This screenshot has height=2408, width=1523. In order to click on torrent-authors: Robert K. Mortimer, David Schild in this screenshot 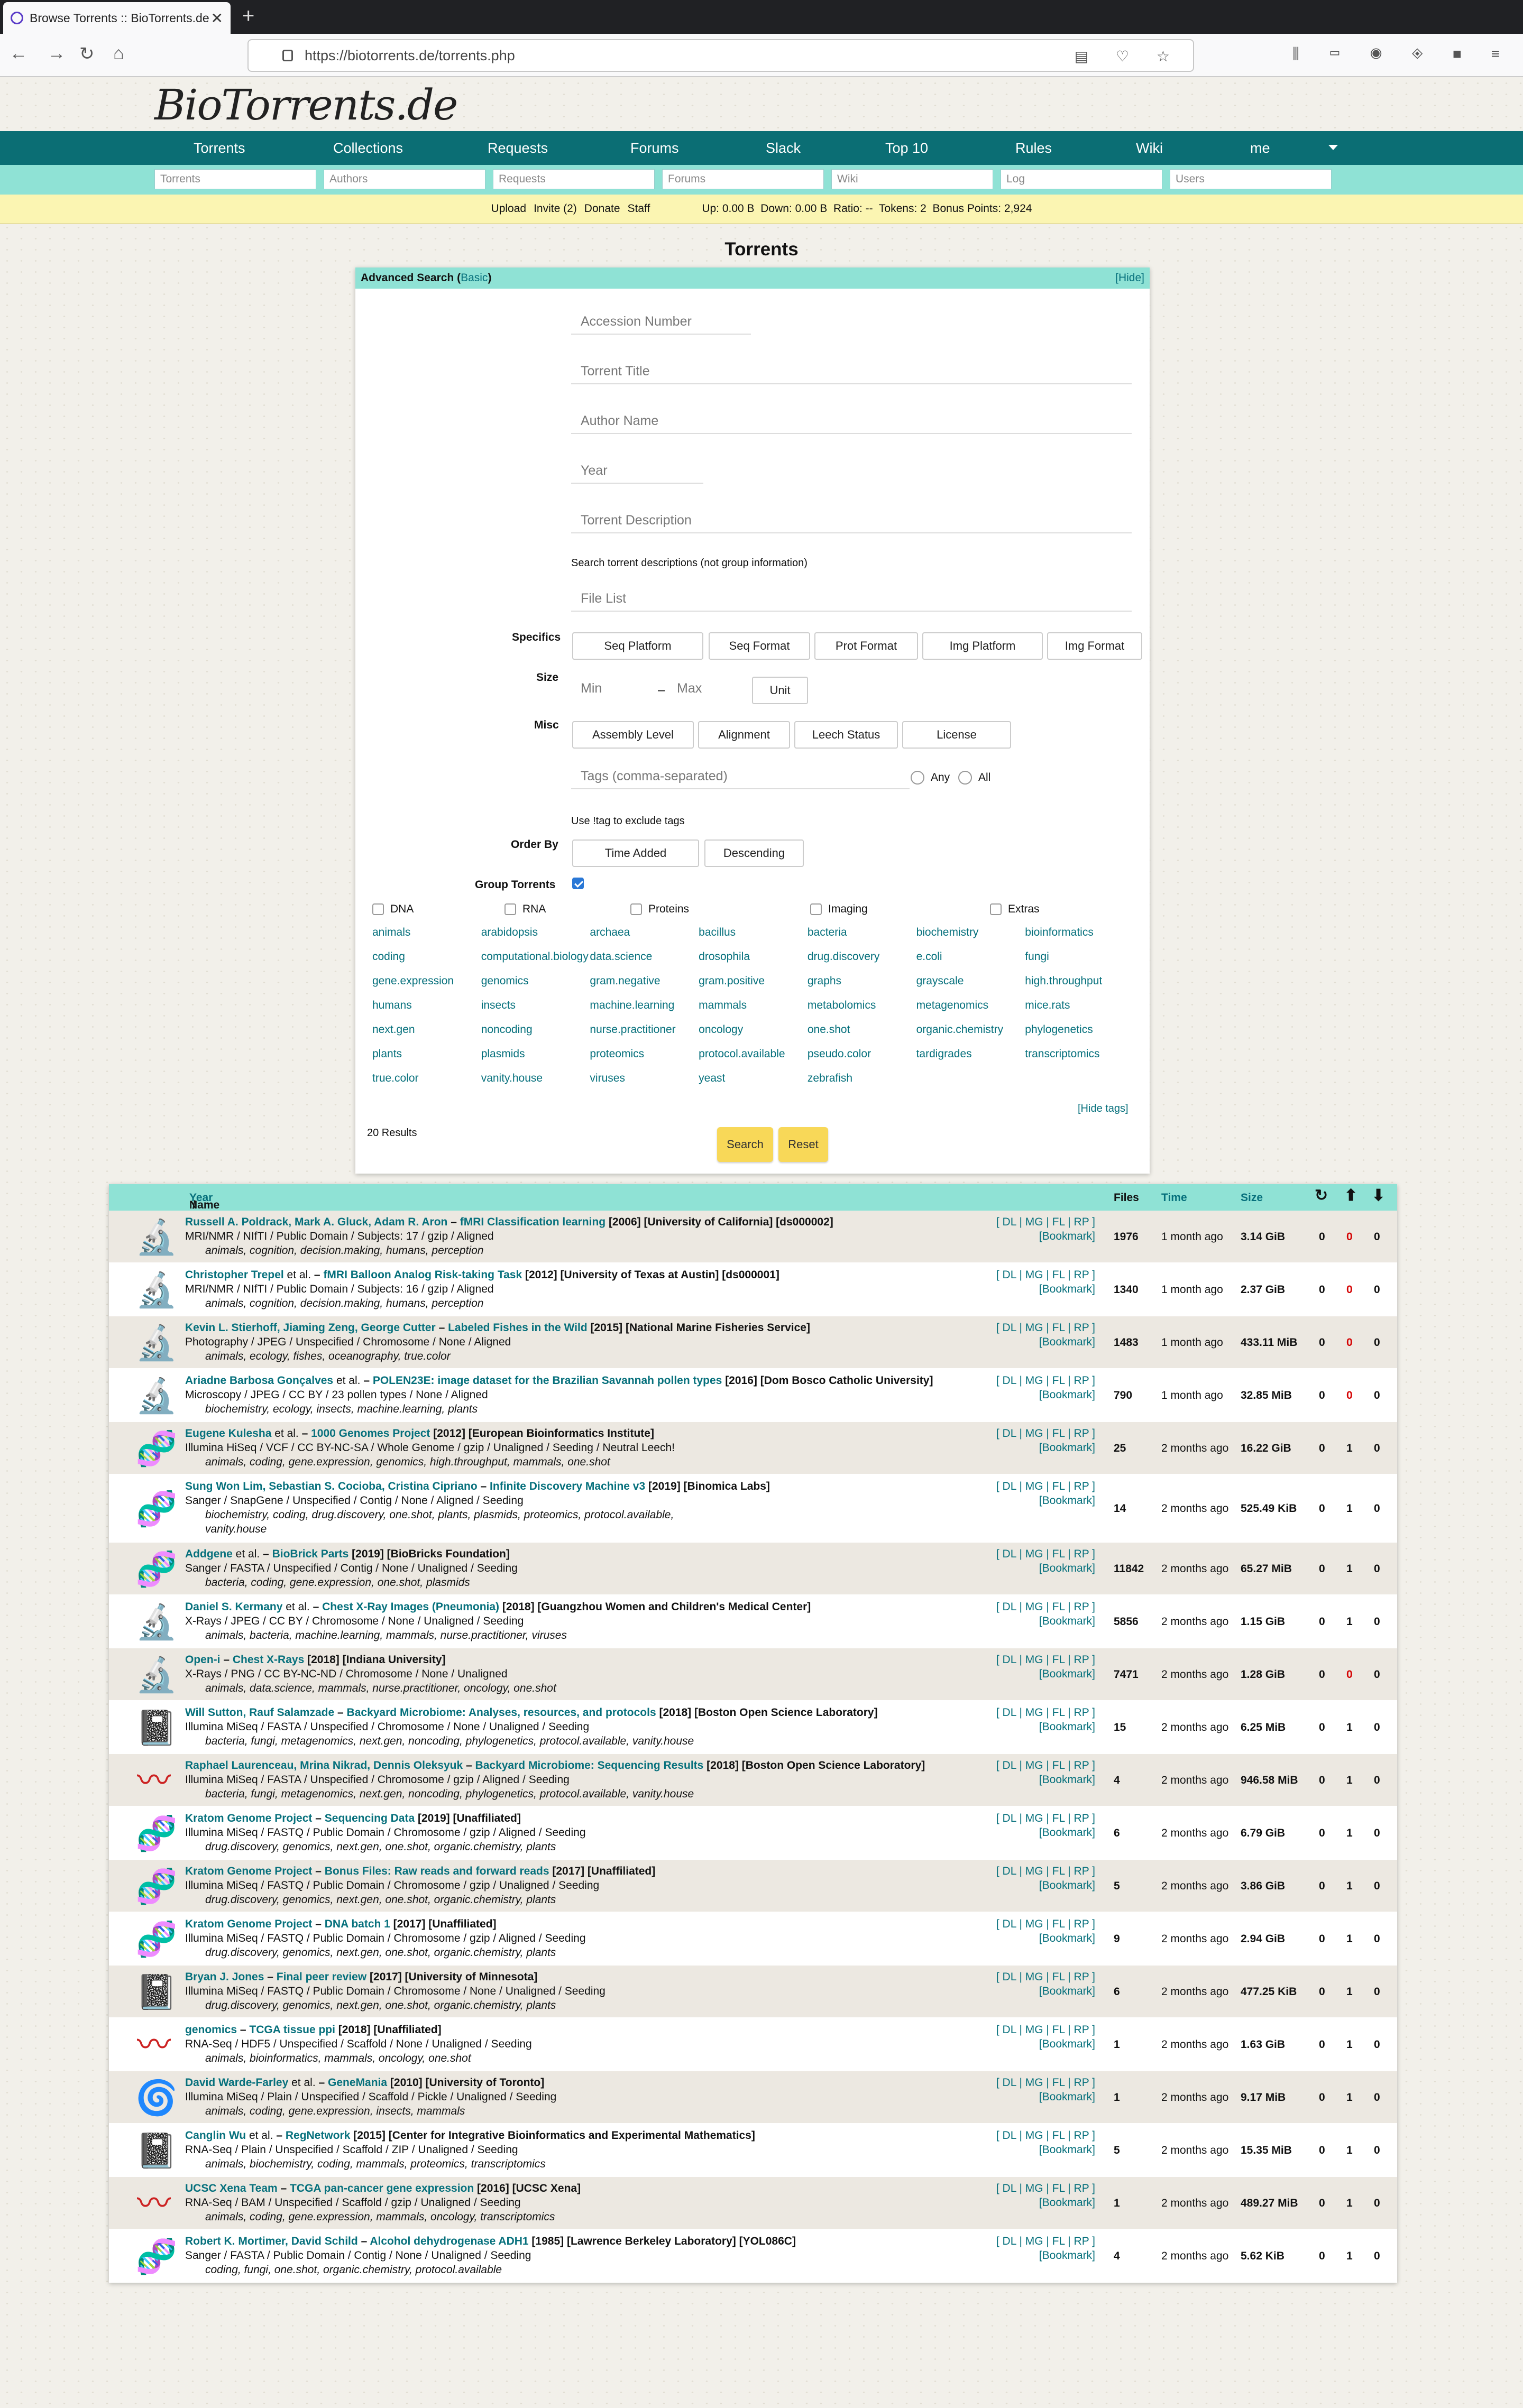, I will do `click(271, 2241)`.